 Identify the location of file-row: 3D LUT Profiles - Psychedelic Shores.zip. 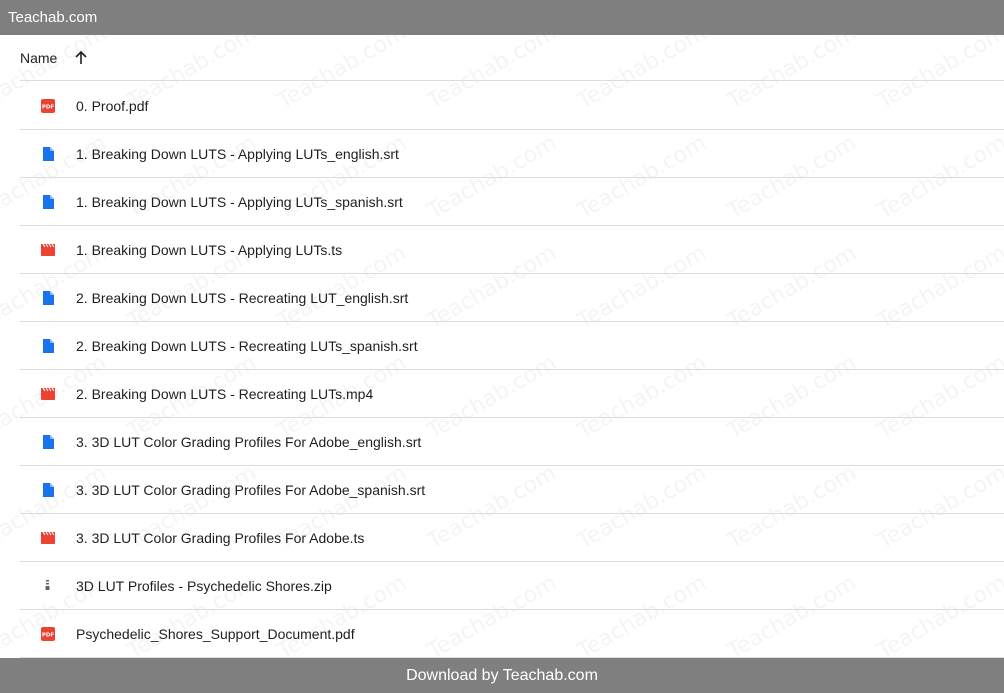
(512, 586).